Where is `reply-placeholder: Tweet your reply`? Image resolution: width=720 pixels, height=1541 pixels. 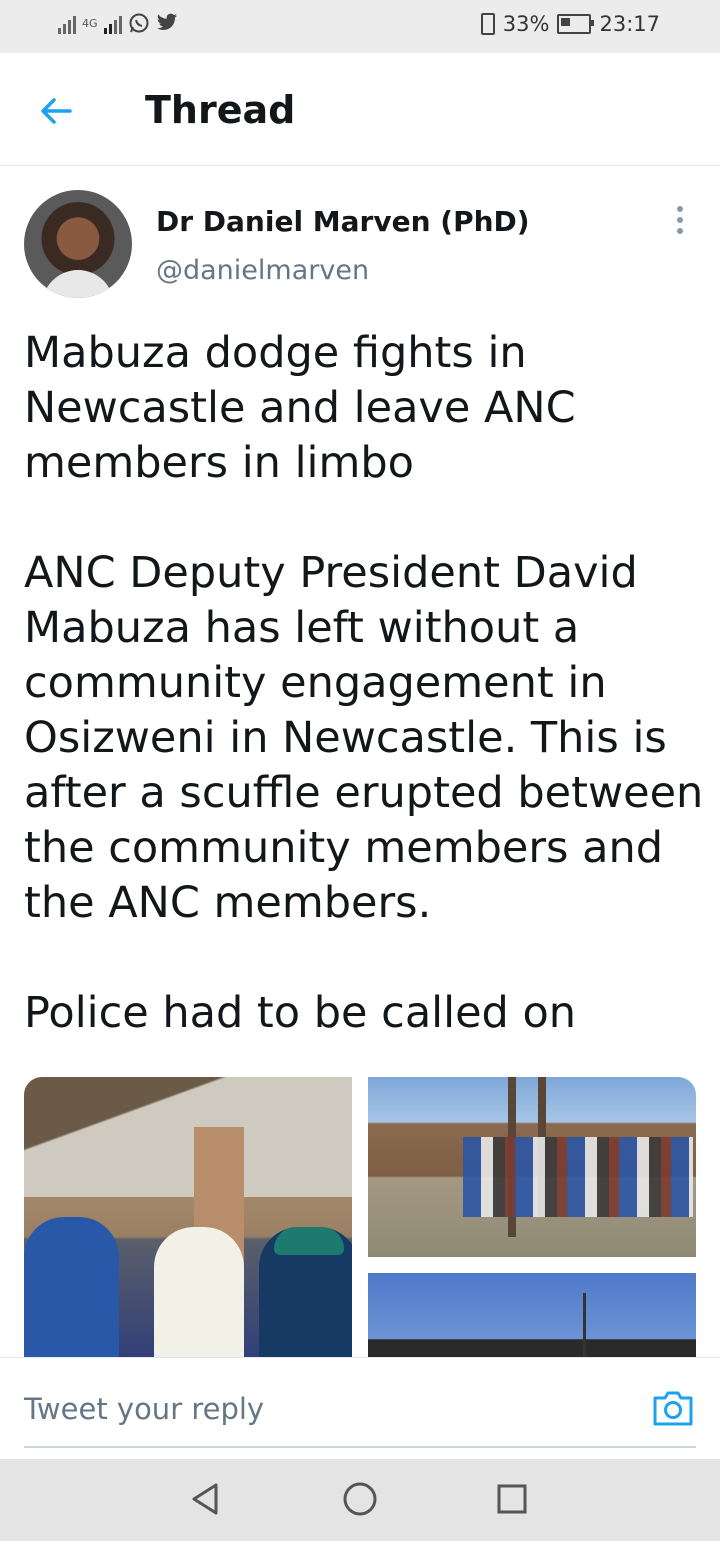
reply-placeholder: Tweet your reply is located at coordinates (144, 1409).